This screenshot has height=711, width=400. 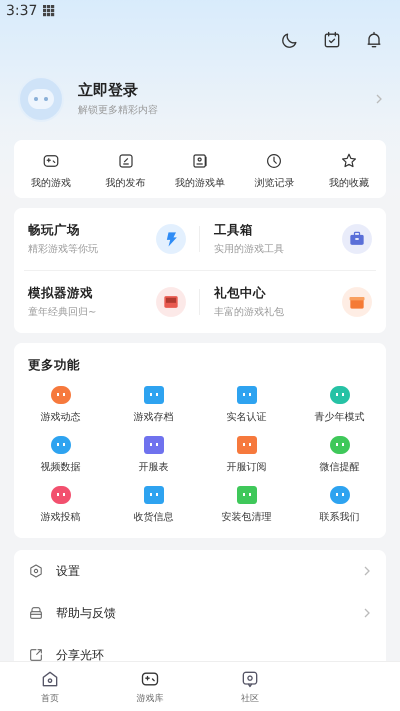 I want to click on featured-title: 工具箱, so click(x=278, y=230).